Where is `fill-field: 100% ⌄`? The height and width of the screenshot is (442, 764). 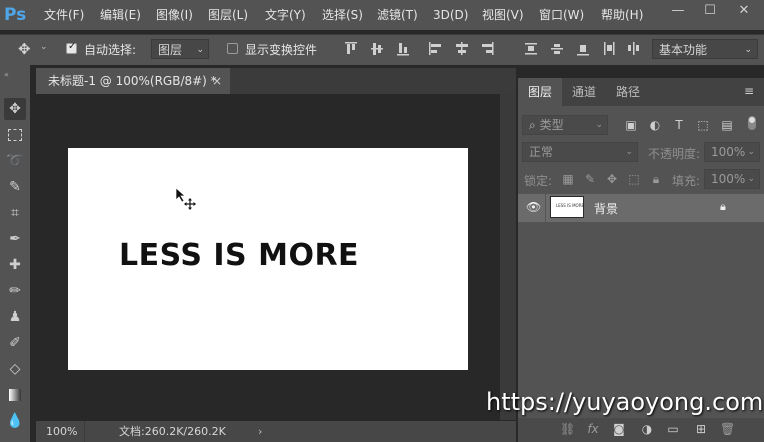 fill-field: 100% ⌄ is located at coordinates (732, 179).